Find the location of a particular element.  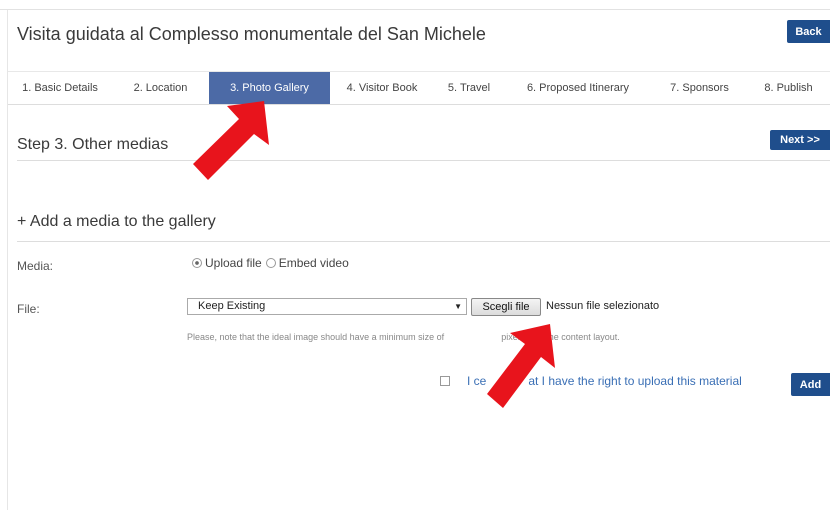

tab-travel: 5. Travel is located at coordinates (469, 88).